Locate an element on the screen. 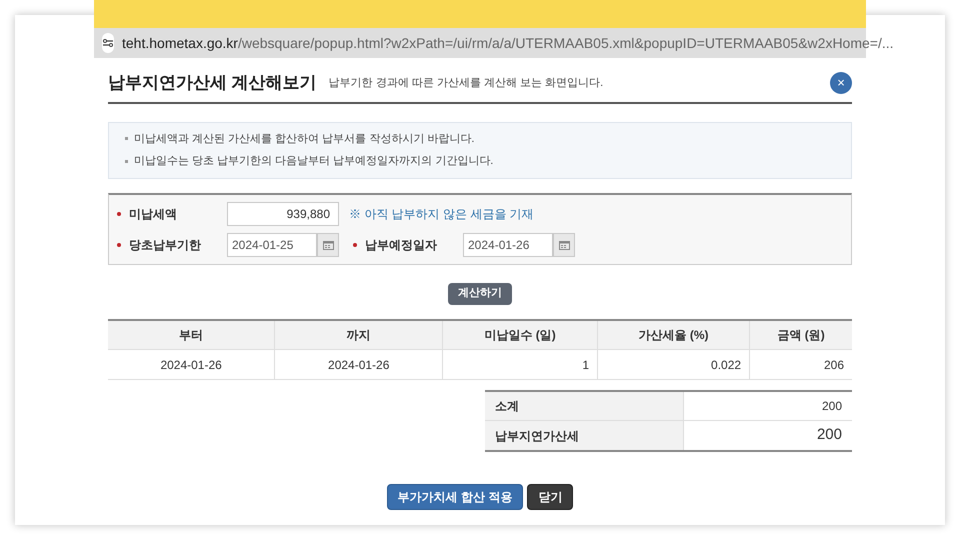 This screenshot has height=540, width=960. summary-label: 소계 is located at coordinates (584, 406).